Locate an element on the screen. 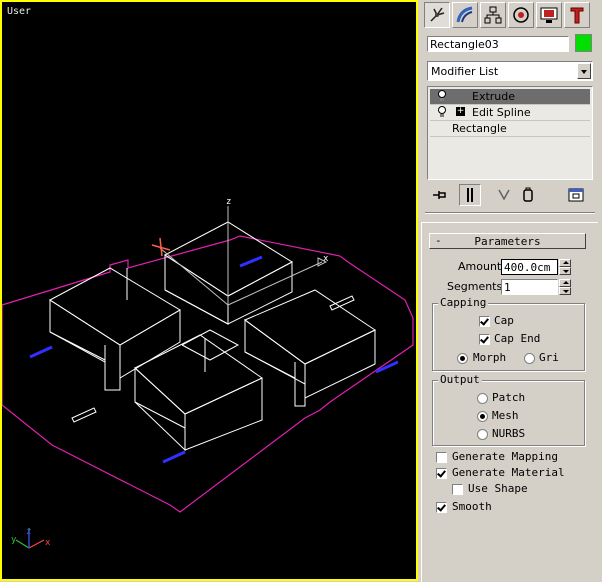 The width and height of the screenshot is (602, 582). make-unique-icon is located at coordinates (504, 195).